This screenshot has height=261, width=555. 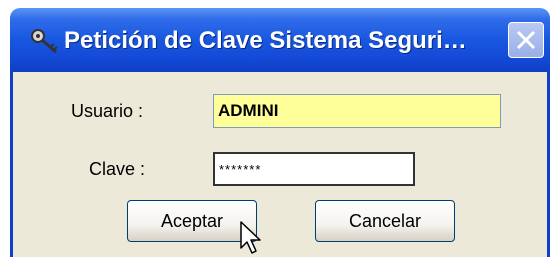 I want to click on password-field, so click(x=314, y=169).